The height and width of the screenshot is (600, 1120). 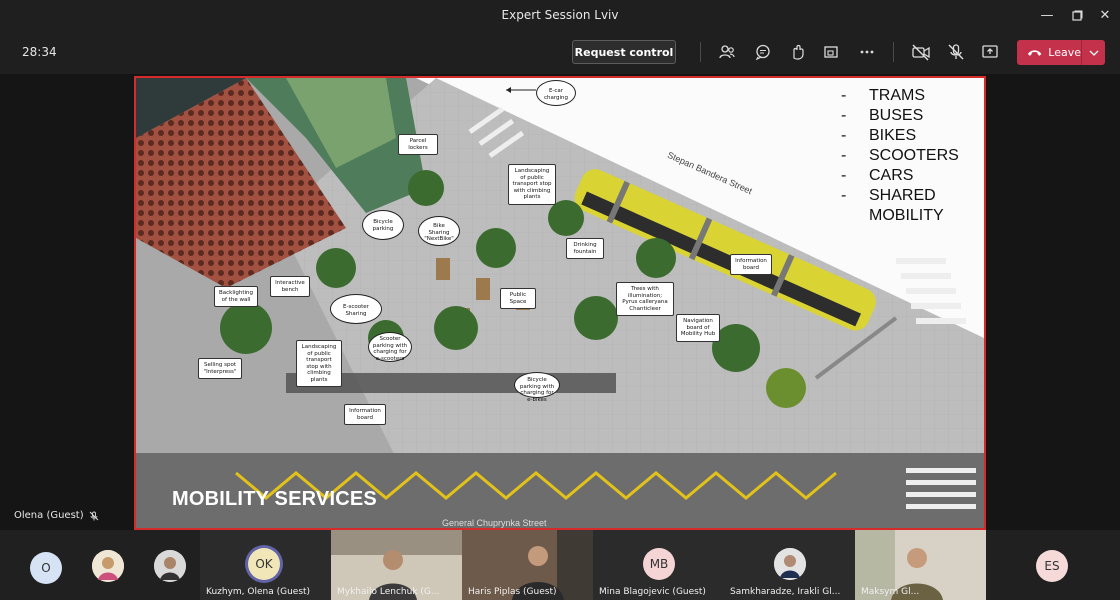 I want to click on meeting-toolbar: 28:34 Request control Leave, so click(x=560, y=52).